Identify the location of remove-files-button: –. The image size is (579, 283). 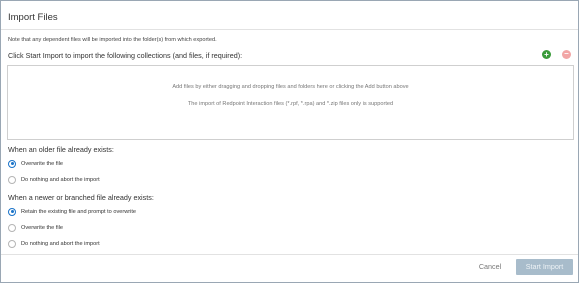
(566, 54).